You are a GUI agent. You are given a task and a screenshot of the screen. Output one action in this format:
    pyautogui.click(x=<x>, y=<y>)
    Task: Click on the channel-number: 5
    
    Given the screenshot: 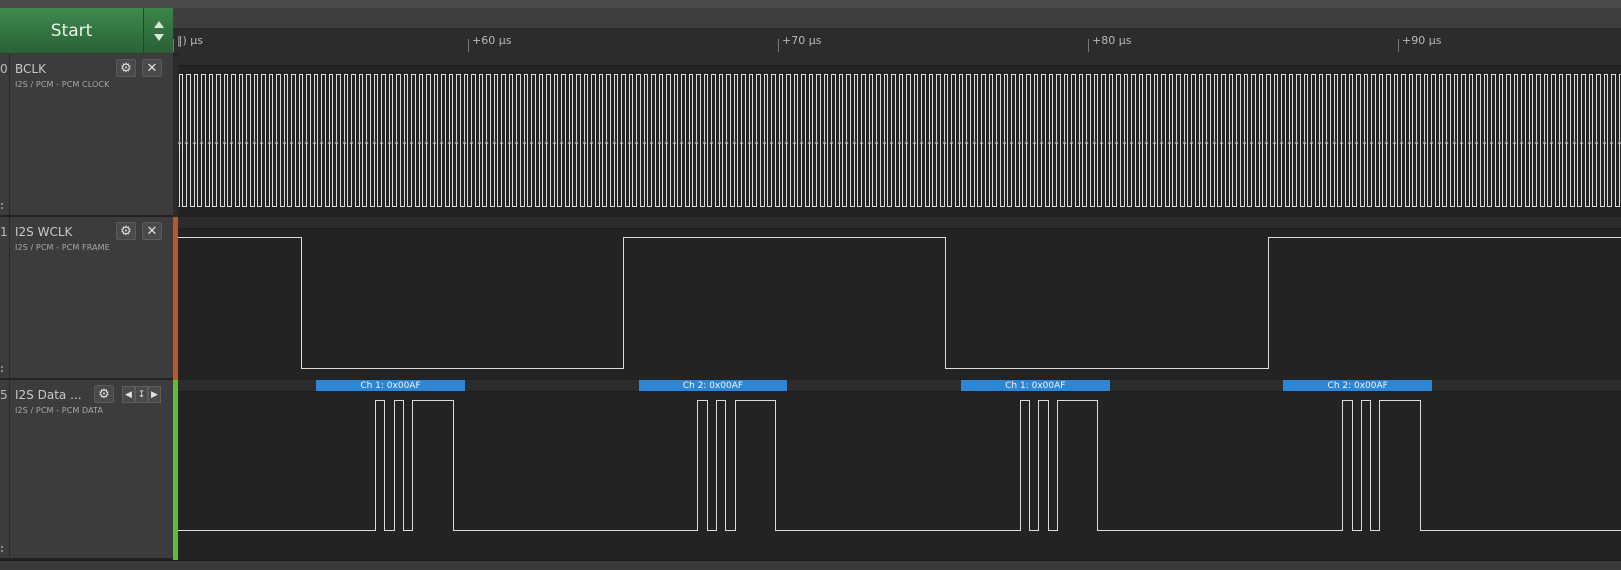 What is the action you would take?
    pyautogui.click(x=4, y=395)
    